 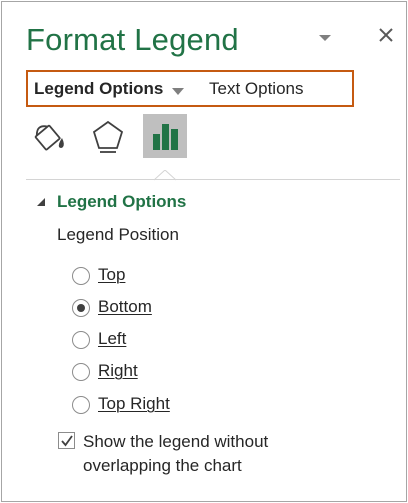 I want to click on pentagon-icon, so click(x=108, y=136).